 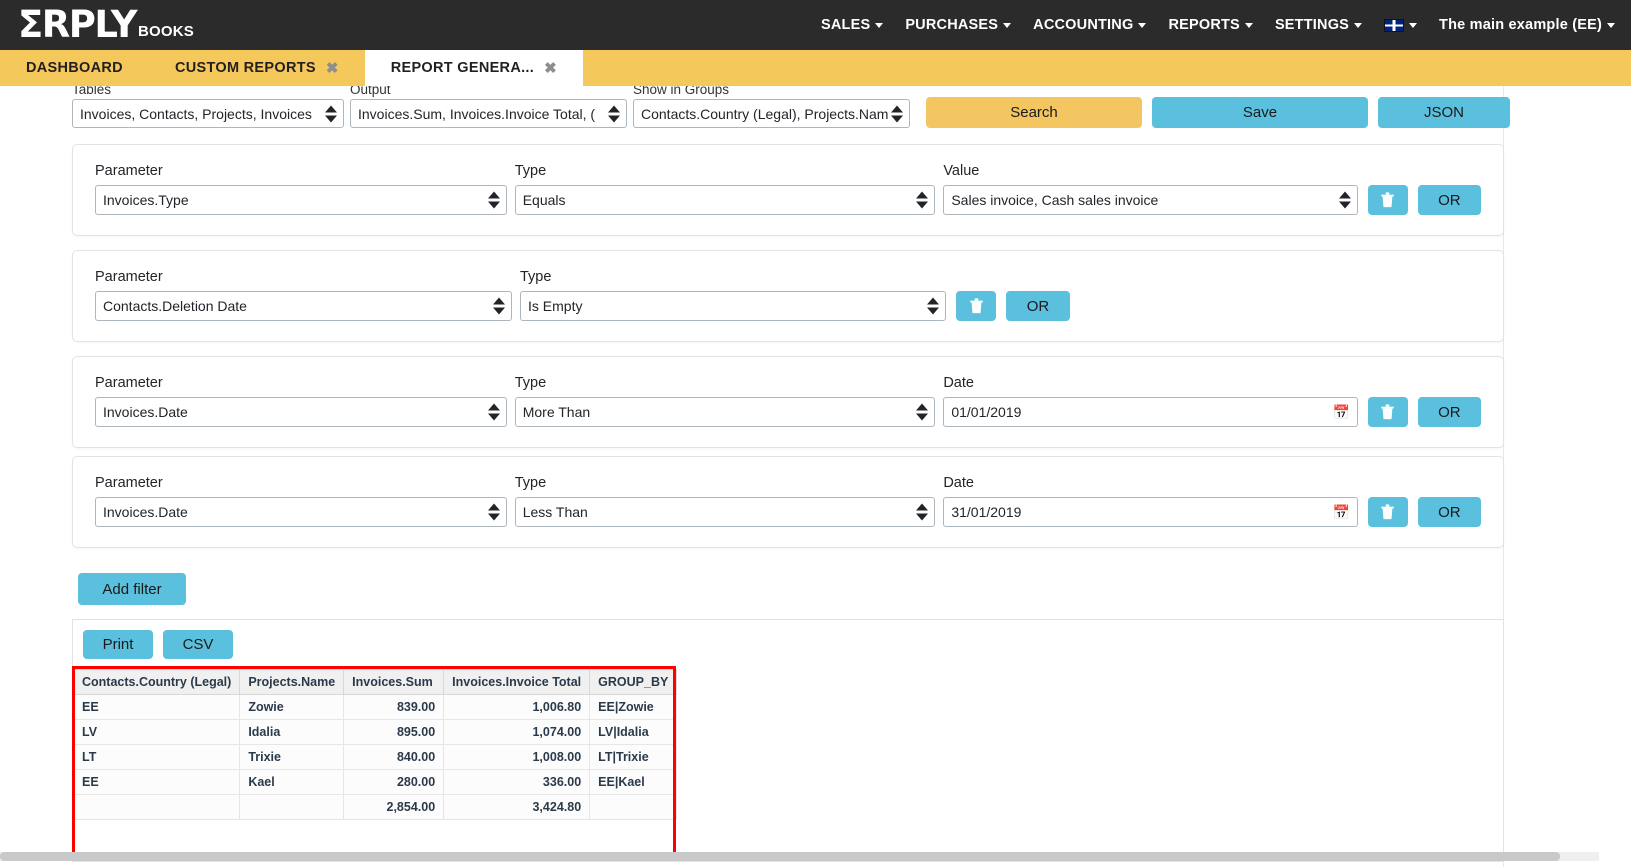 What do you see at coordinates (129, 171) in the screenshot?
I see `filter-1-parameter-label: Parameter` at bounding box center [129, 171].